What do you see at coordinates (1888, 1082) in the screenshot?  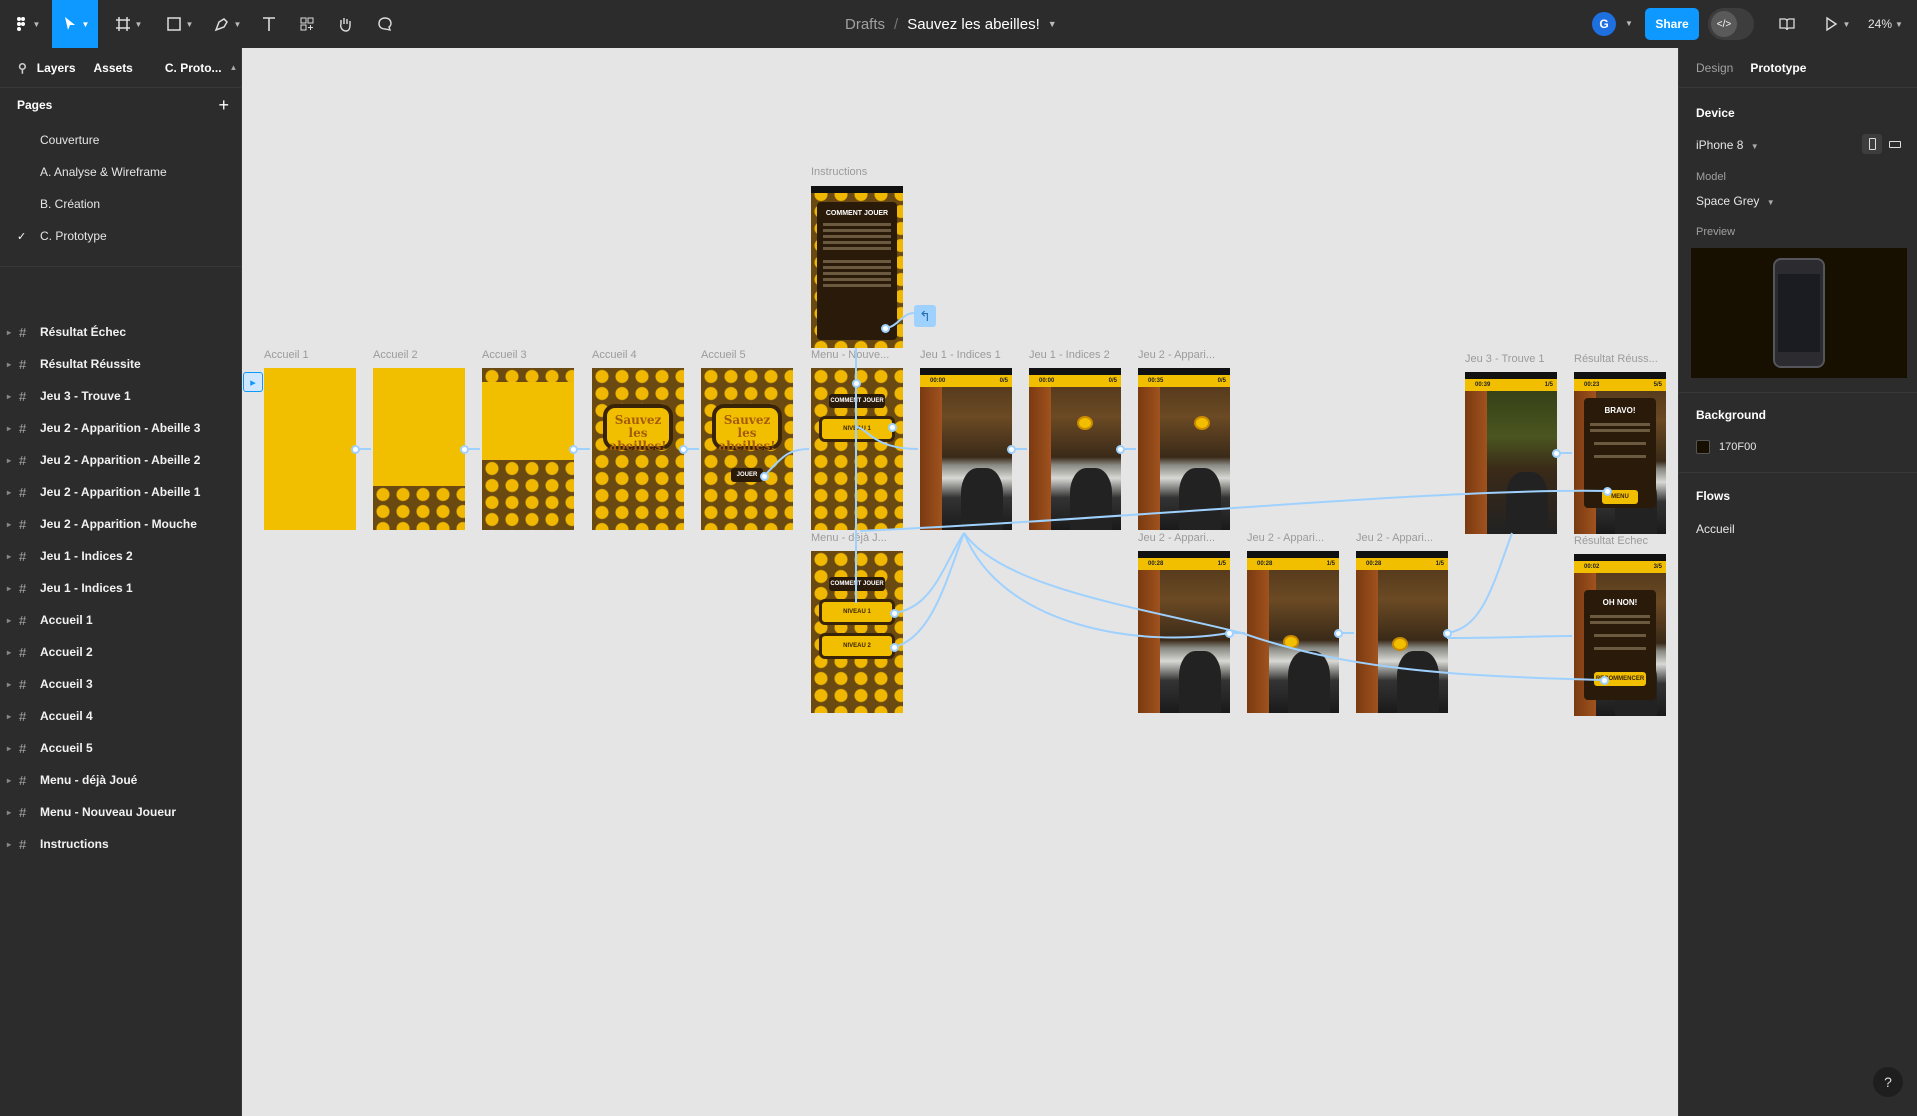 I see `help-button: ?` at bounding box center [1888, 1082].